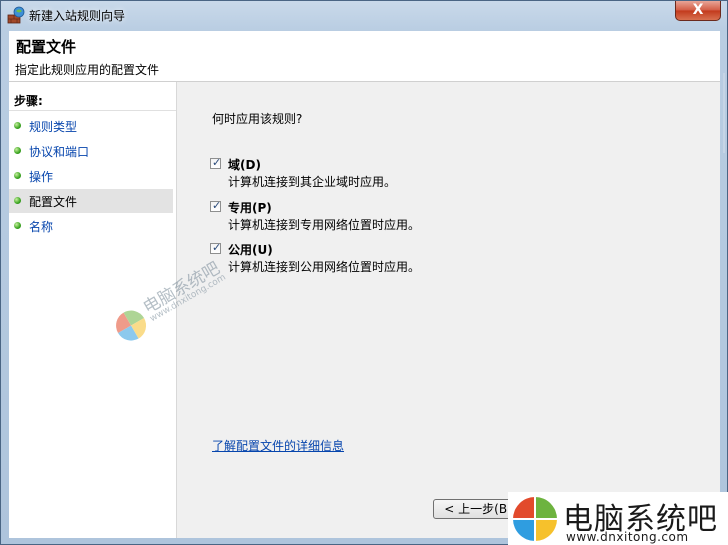 Image resolution: width=728 pixels, height=545 pixels. What do you see at coordinates (87, 70) in the screenshot?
I see `page-subtitle: 指定此规则应用的配置文件` at bounding box center [87, 70].